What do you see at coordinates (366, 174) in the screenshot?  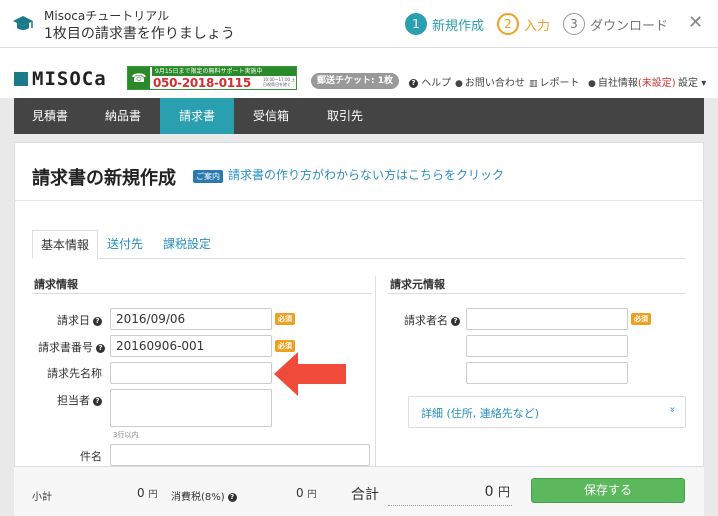 I see `guide-link: 請求書の作り方がわからない方はこちらをクリック` at bounding box center [366, 174].